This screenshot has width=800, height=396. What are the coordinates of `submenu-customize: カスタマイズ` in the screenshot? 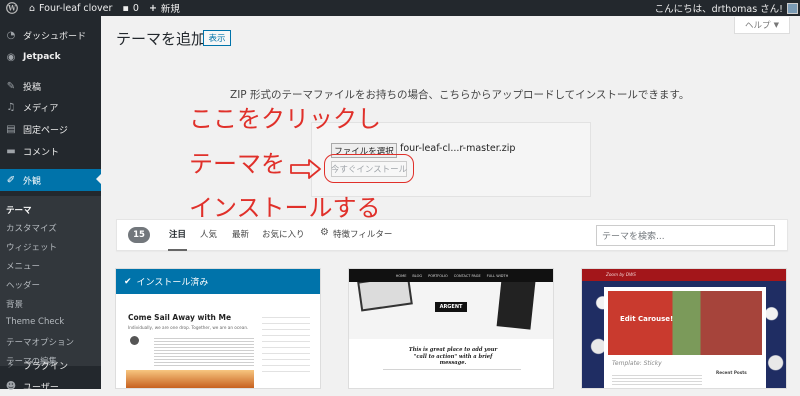 It's located at (31, 228).